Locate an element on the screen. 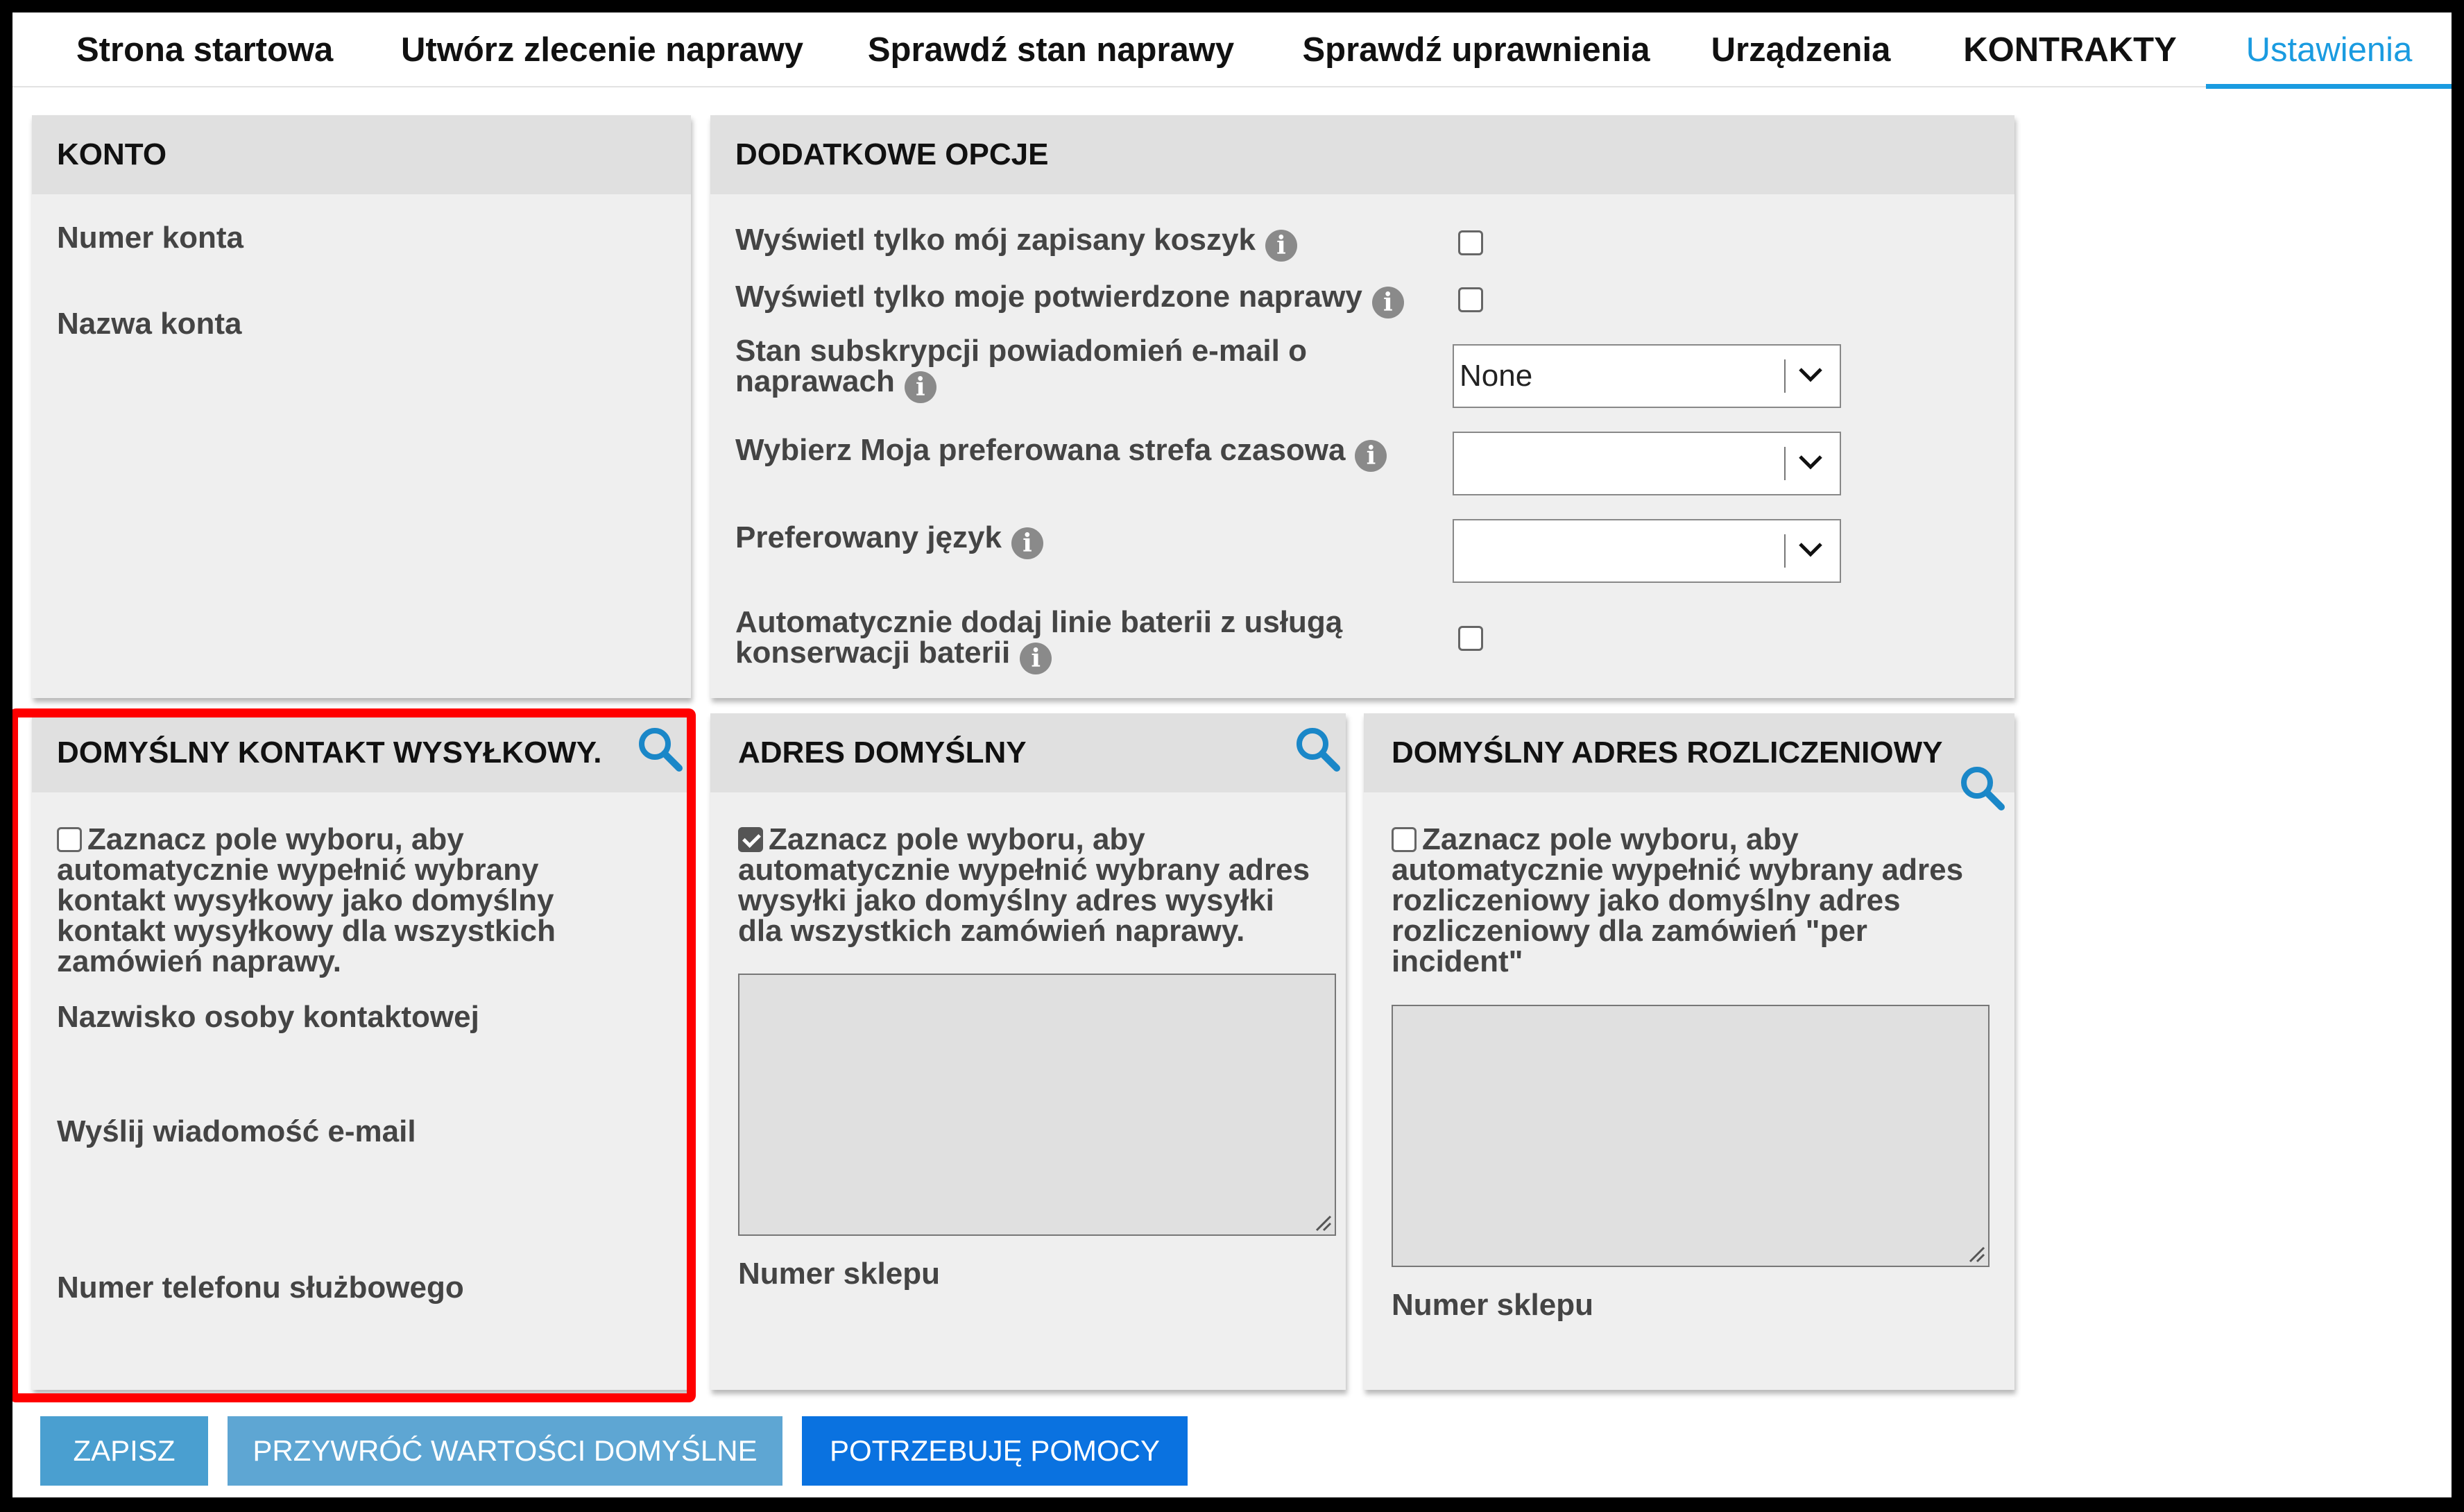 The height and width of the screenshot is (1512, 2464). tab-contracts: KONTRAKTY is located at coordinates (2070, 49).